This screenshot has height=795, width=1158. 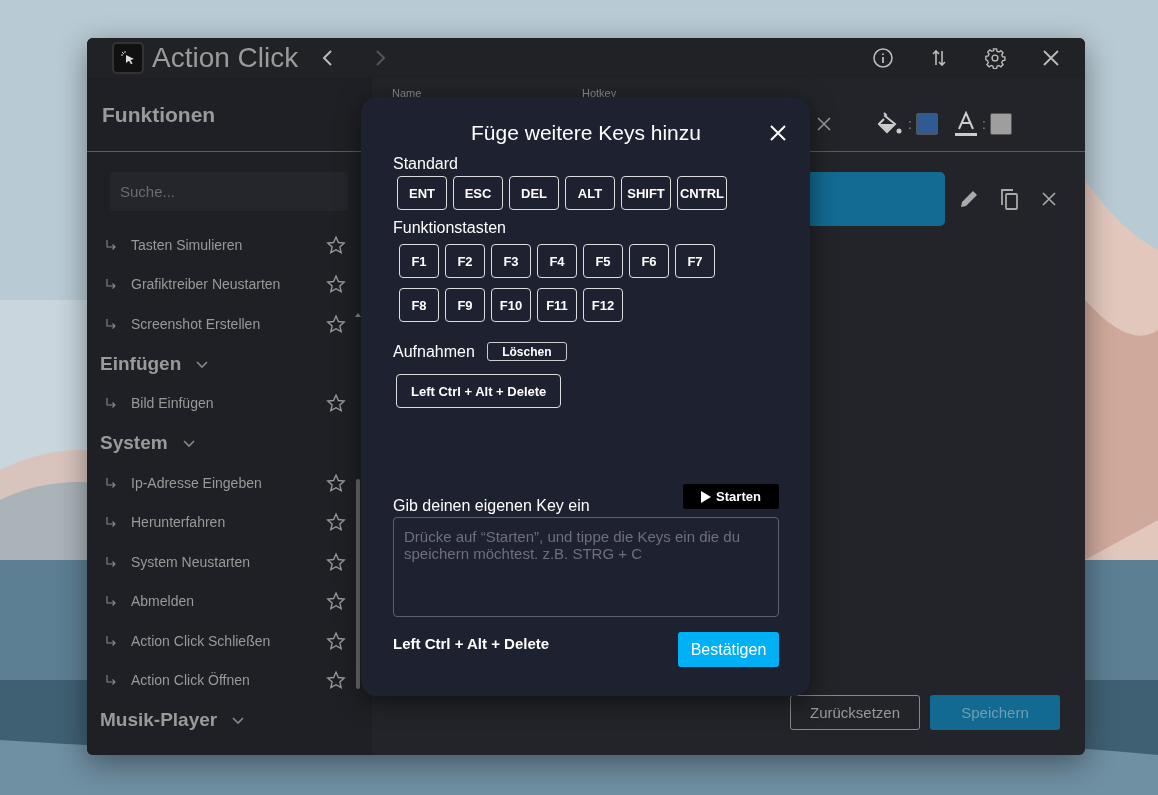 What do you see at coordinates (221, 284) in the screenshot?
I see `function-item: Grafiktreiber Neustarten` at bounding box center [221, 284].